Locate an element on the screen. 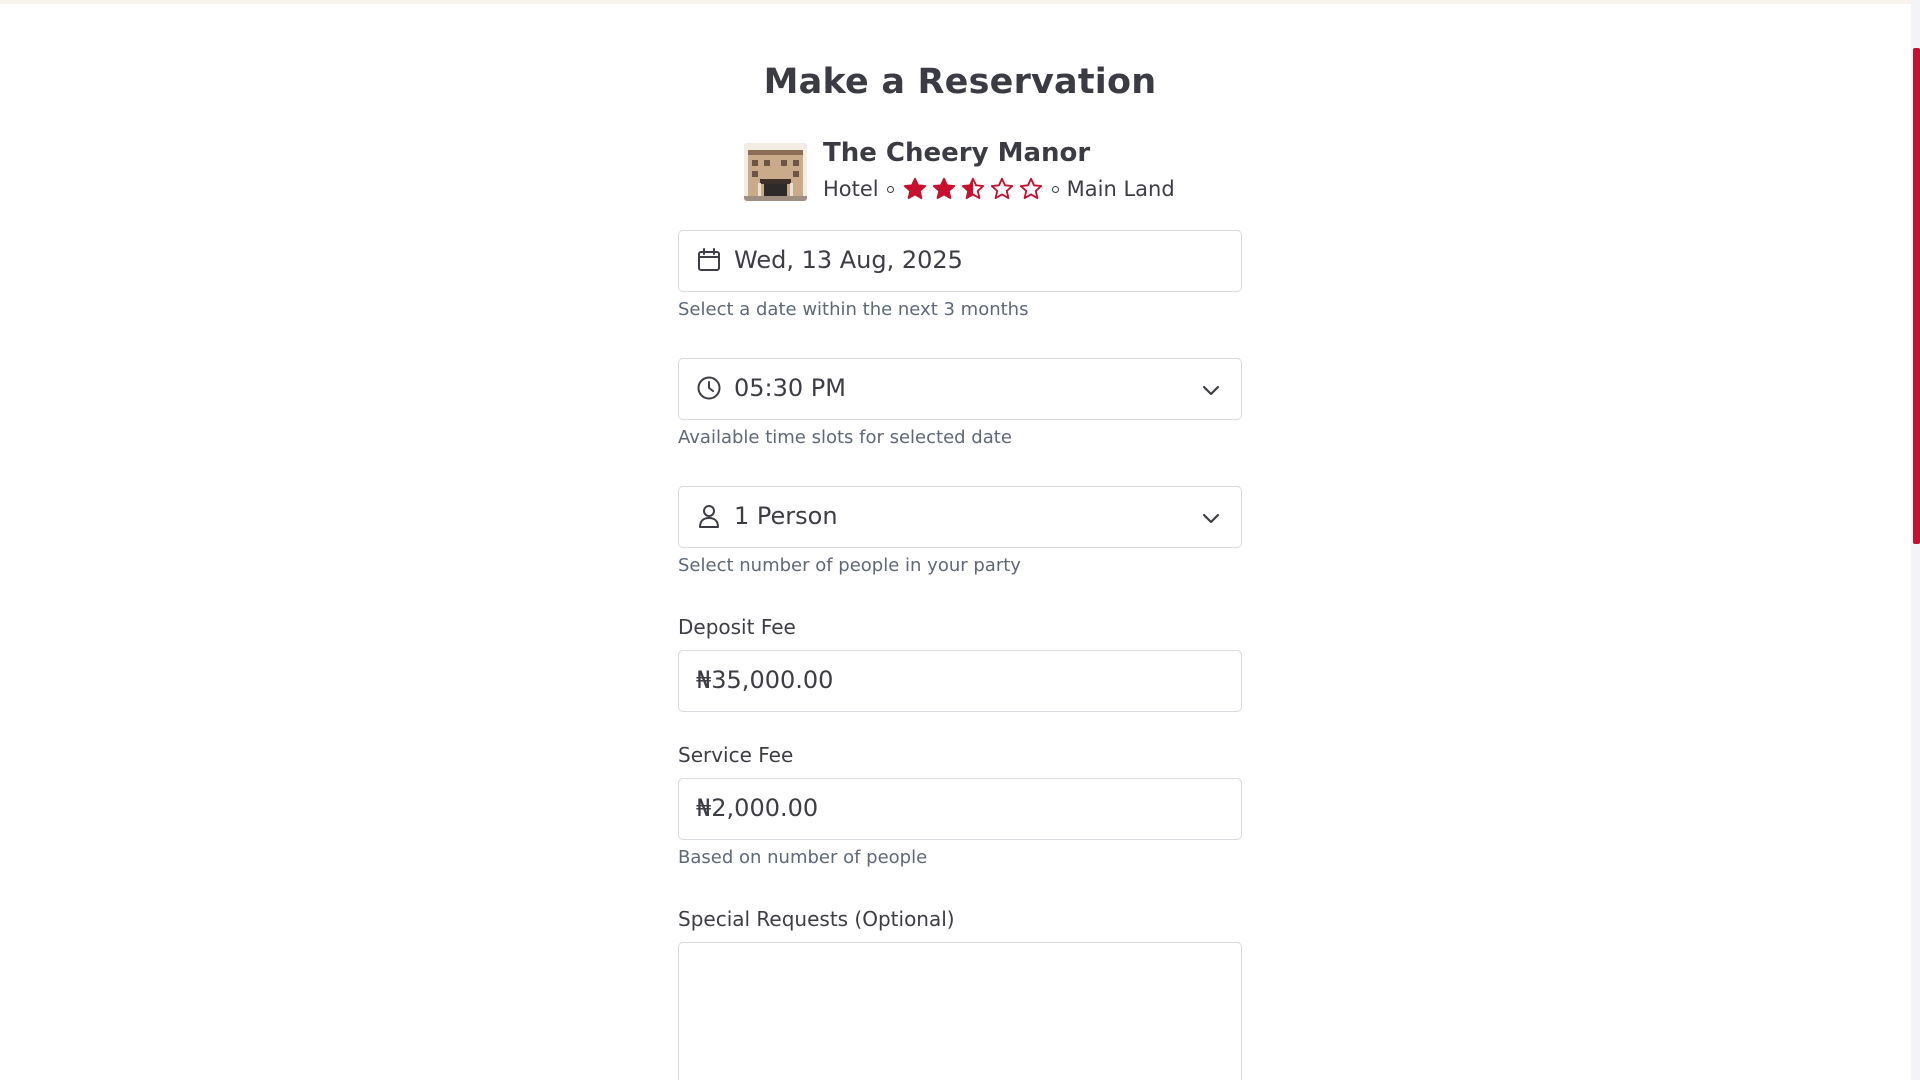 The width and height of the screenshot is (1920, 1080). time-helper-text: Available time slots for selected date is located at coordinates (845, 437).